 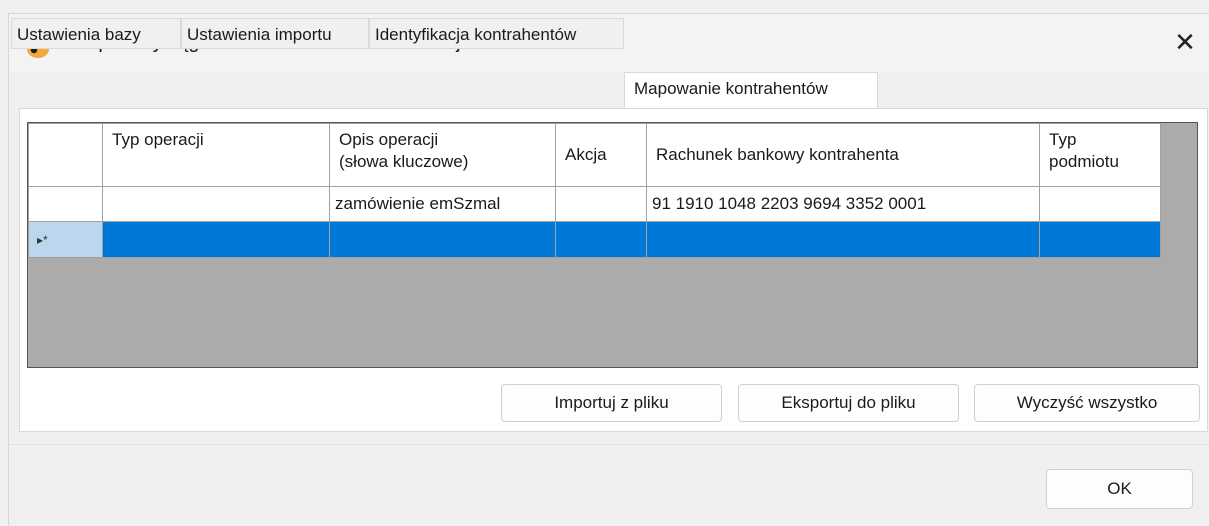 I want to click on column-header-typ-podmiotu: Typ podmiotu, so click(x=1100, y=155).